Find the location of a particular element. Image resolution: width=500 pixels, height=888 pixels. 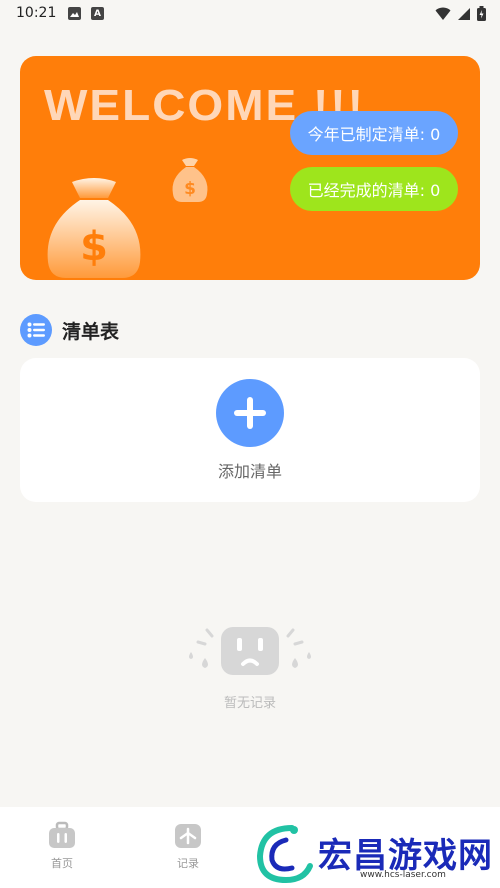

empty-state-text: 暂无记录 is located at coordinates (249, 703).